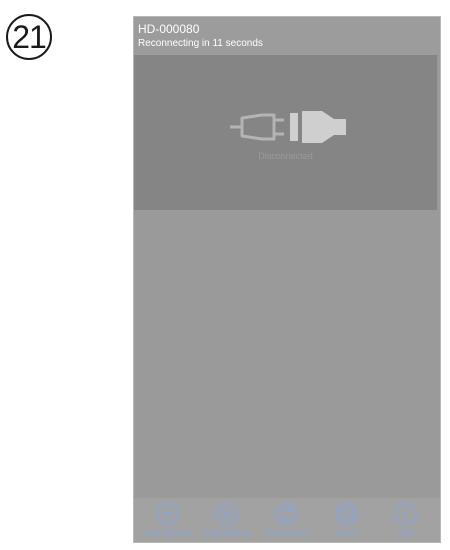 This screenshot has width=450, height=550. Describe the element at coordinates (200, 43) in the screenshot. I see `connection-status: Reconnecting in 11 seconds` at that location.